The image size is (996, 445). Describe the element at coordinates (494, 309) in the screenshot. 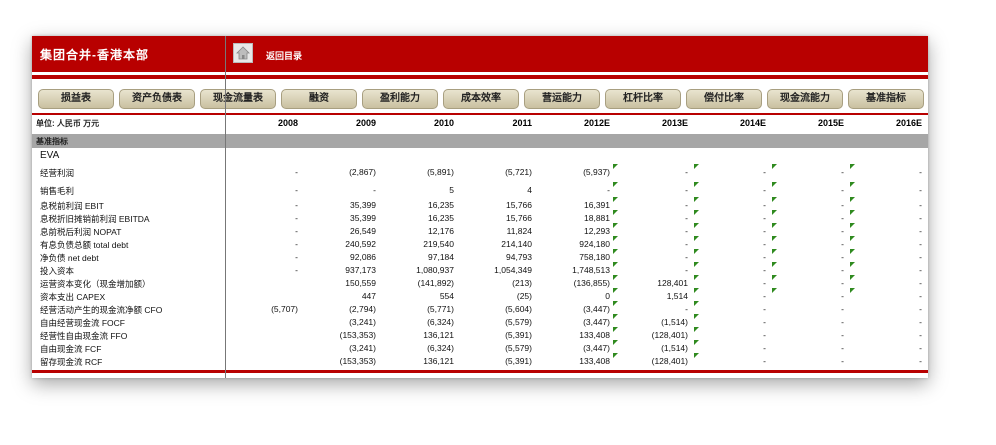

I see `table-cell: (5,604)` at that location.